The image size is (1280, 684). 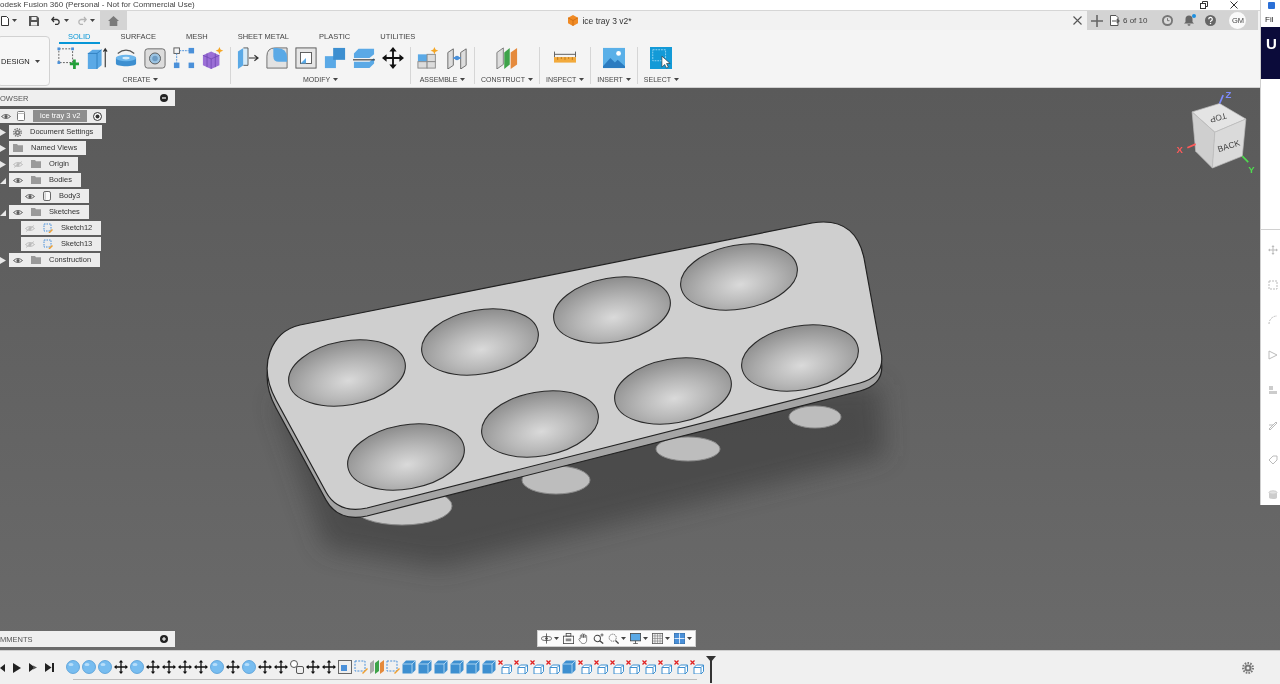 What do you see at coordinates (364, 58) in the screenshot?
I see `split-slab-icon` at bounding box center [364, 58].